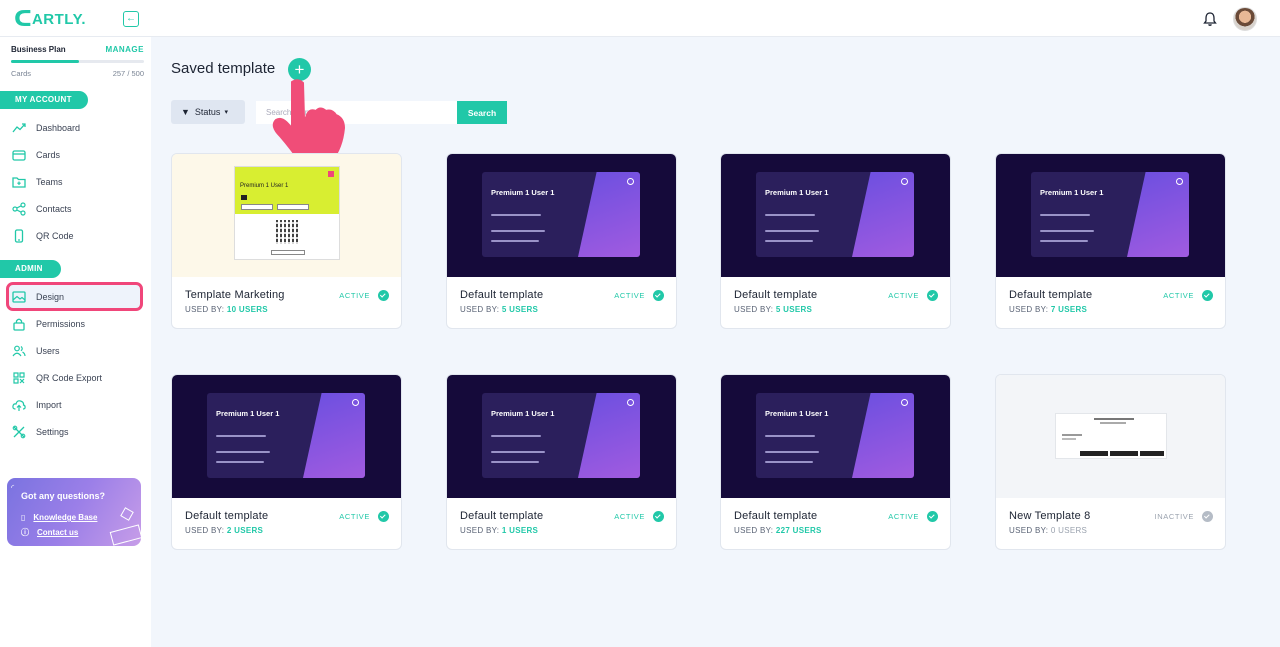  What do you see at coordinates (223, 68) in the screenshot?
I see `page-title: Saved template` at bounding box center [223, 68].